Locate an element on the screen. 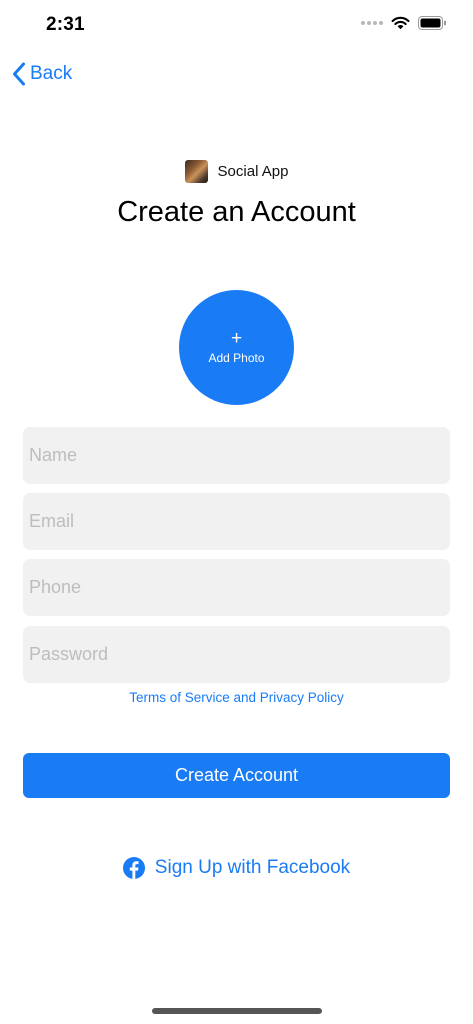 The width and height of the screenshot is (473, 1024). wifi-icon is located at coordinates (400, 23).